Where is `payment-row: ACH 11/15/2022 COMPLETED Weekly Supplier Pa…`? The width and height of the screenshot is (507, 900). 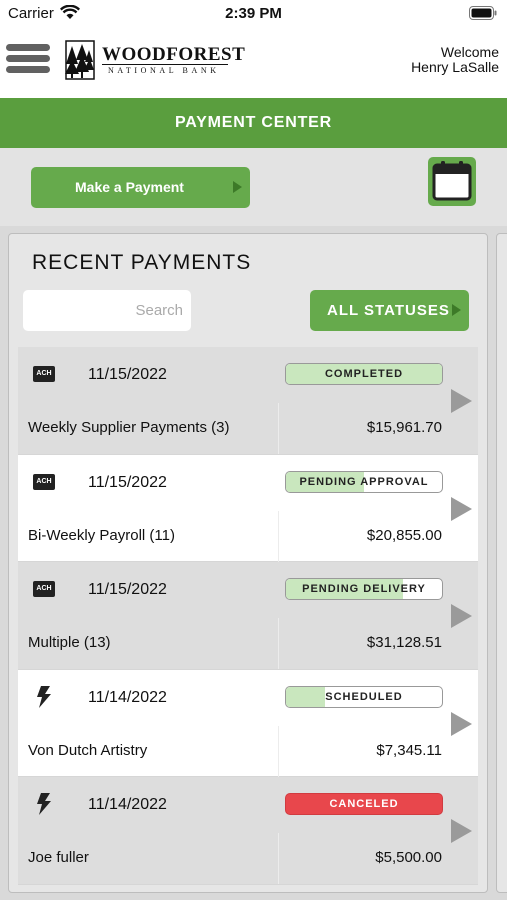
payment-row: ACH 11/15/2022 COMPLETED Weekly Supplier Pa… is located at coordinates (248, 401).